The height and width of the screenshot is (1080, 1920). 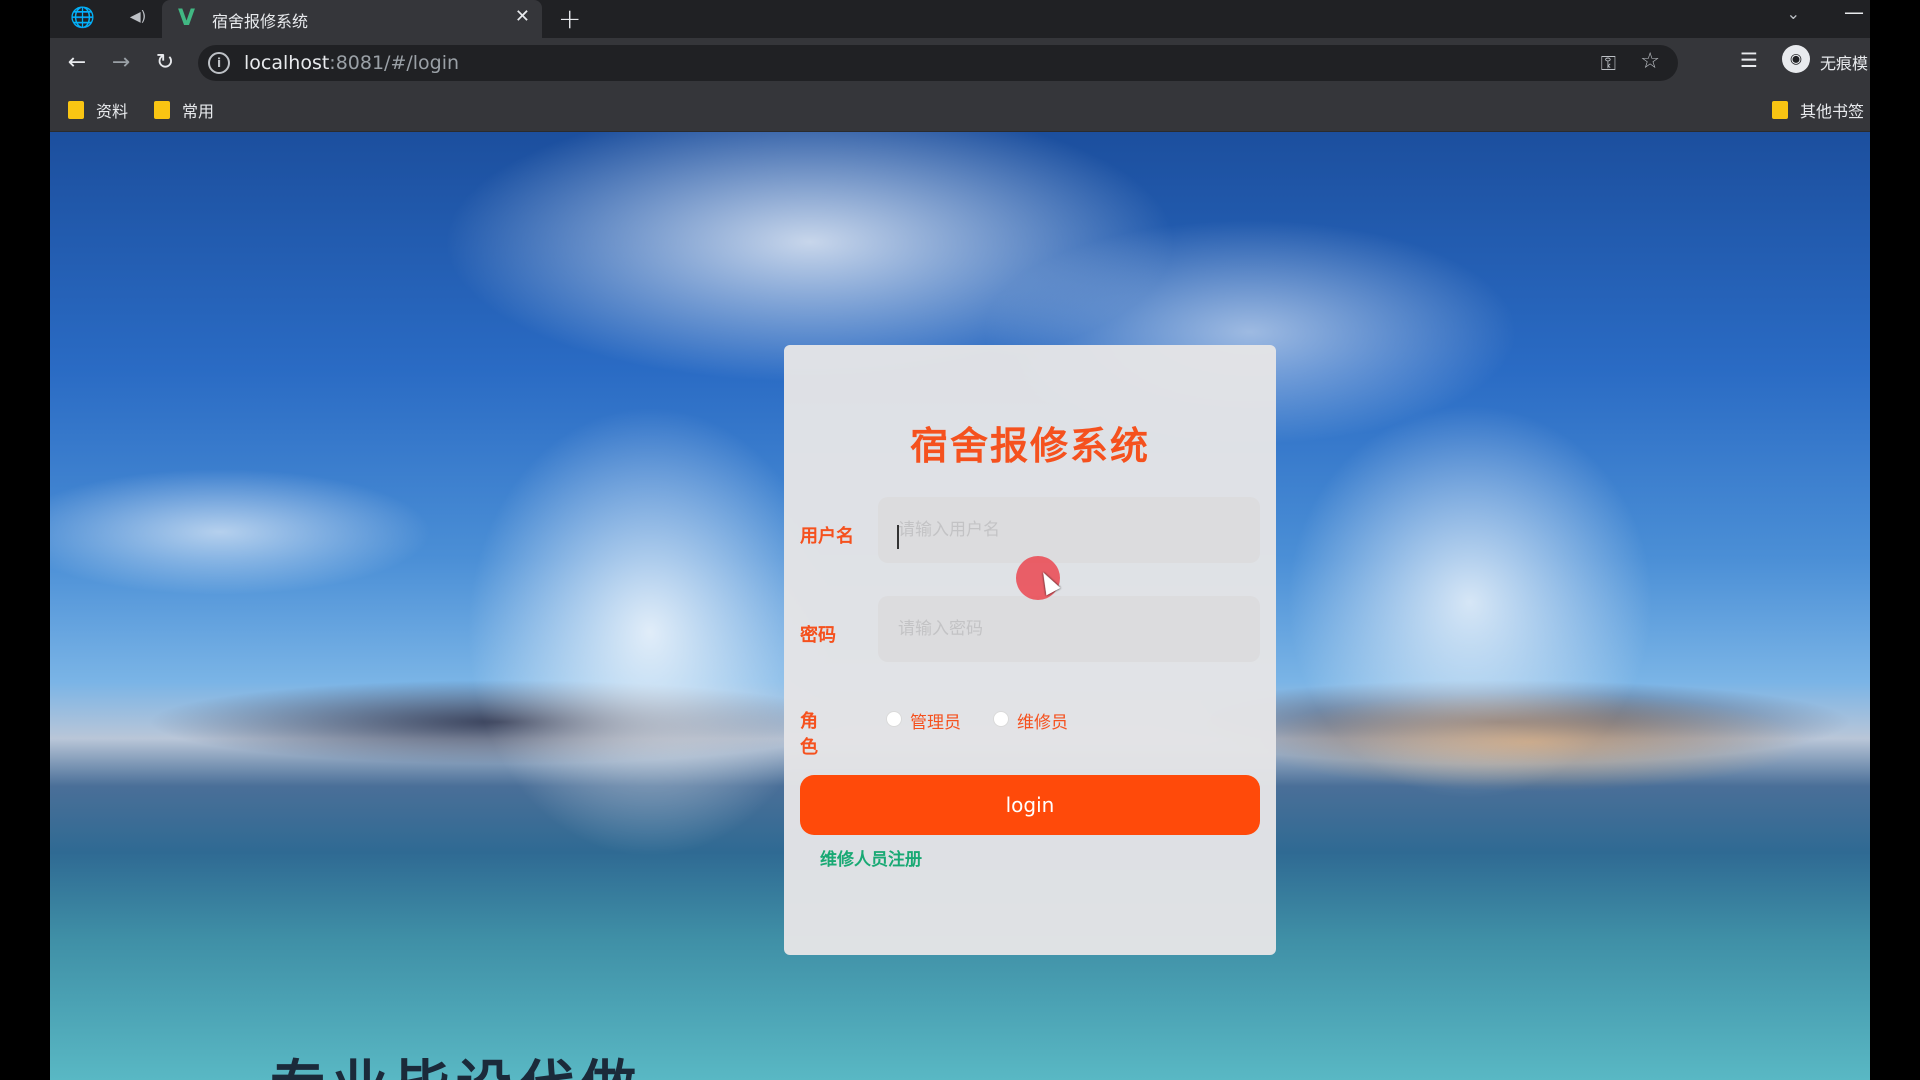 I want to click on speaker-icon: ◀), so click(x=138, y=17).